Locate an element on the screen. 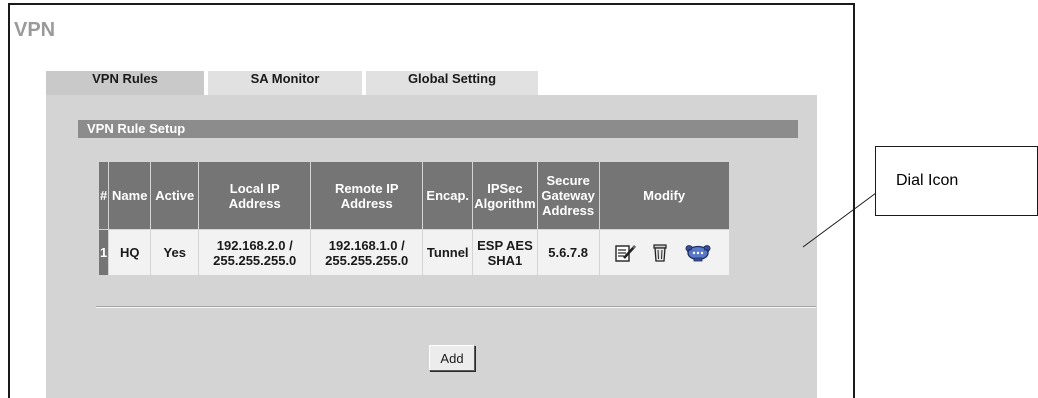  callout-label: Dial Icon is located at coordinates (927, 180).